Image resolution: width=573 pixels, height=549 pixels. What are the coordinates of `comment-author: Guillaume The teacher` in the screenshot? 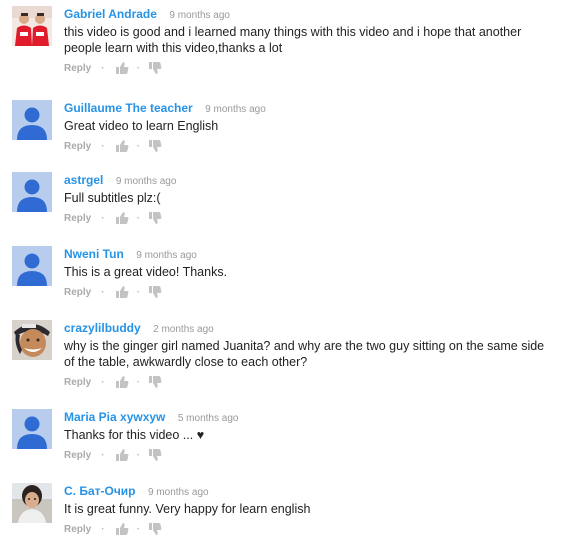 It's located at (128, 108).